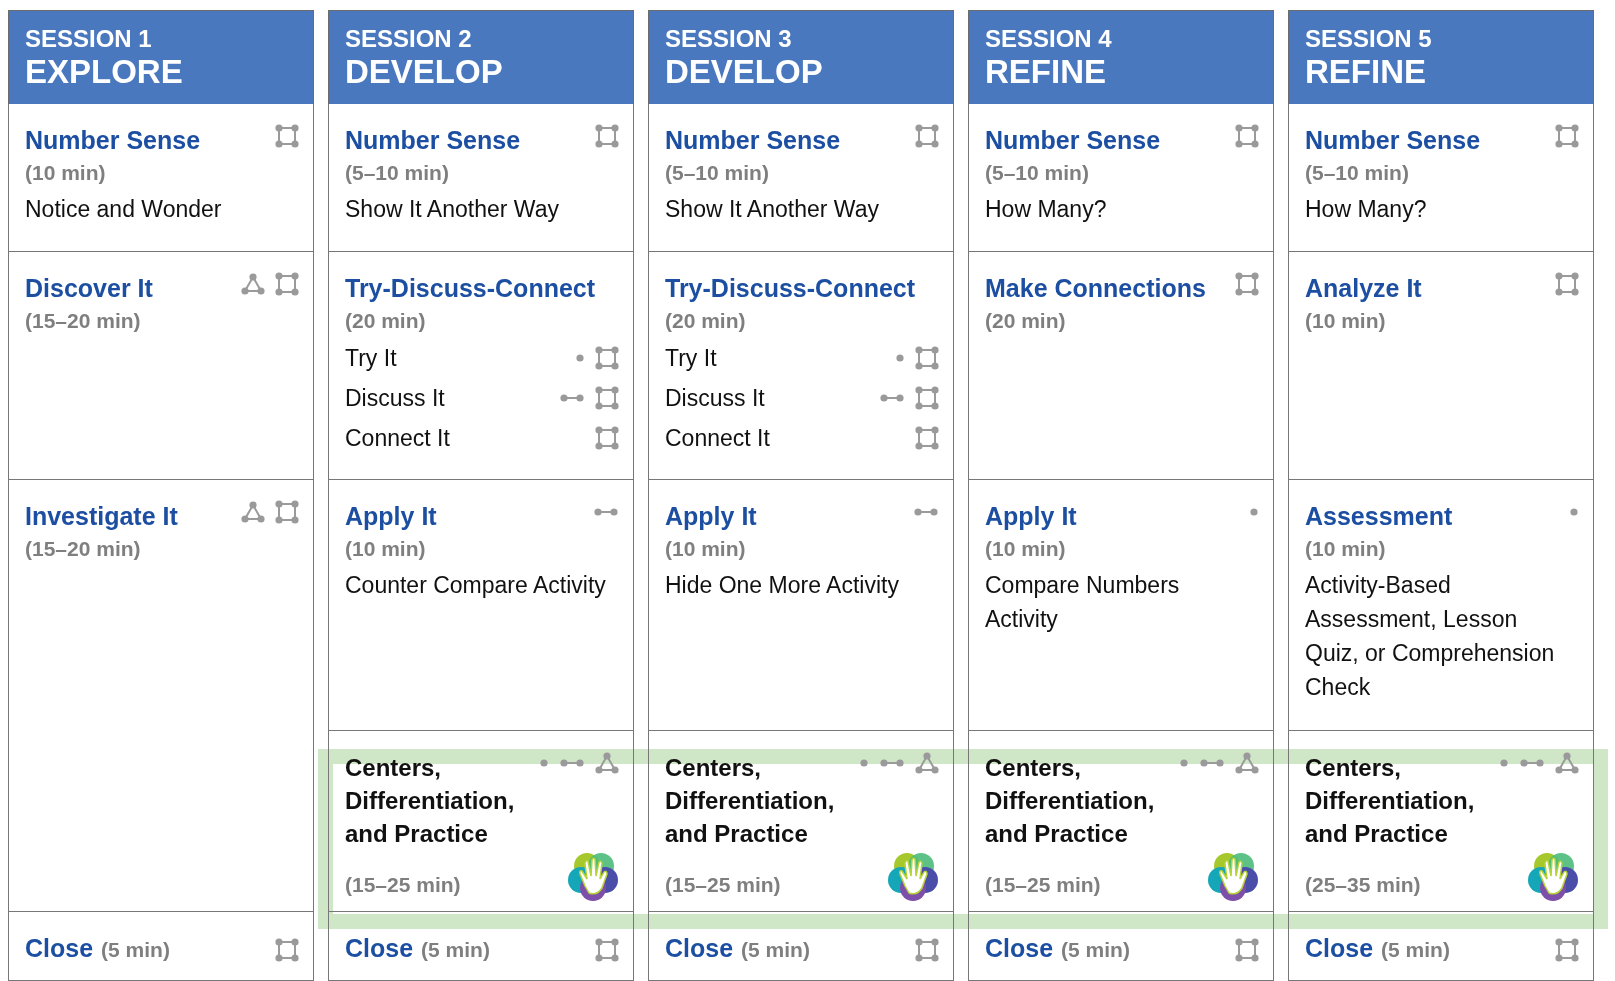 This screenshot has height=981, width=1615. Describe the element at coordinates (1083, 602) in the screenshot. I see `activity-description: Compare Numbers Activity` at that location.